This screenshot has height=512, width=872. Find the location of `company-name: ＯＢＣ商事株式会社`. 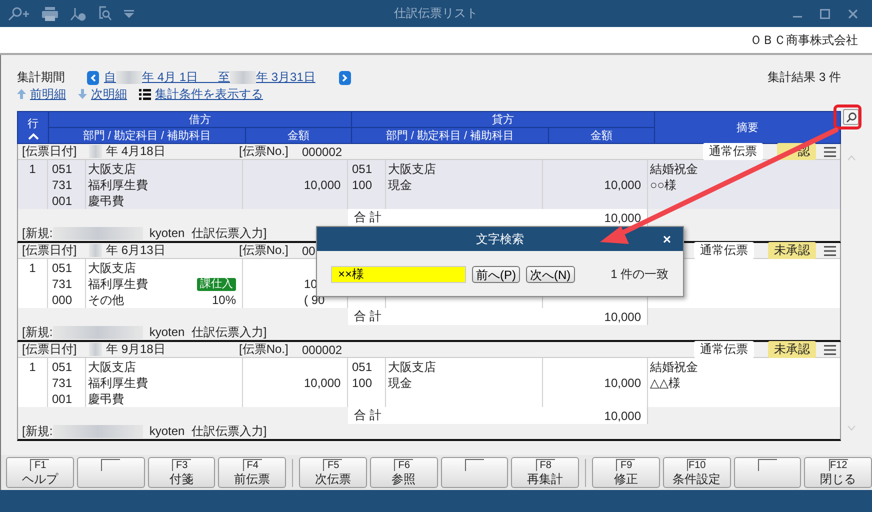

company-name: ＯＢＣ商事株式会社 is located at coordinates (804, 40).